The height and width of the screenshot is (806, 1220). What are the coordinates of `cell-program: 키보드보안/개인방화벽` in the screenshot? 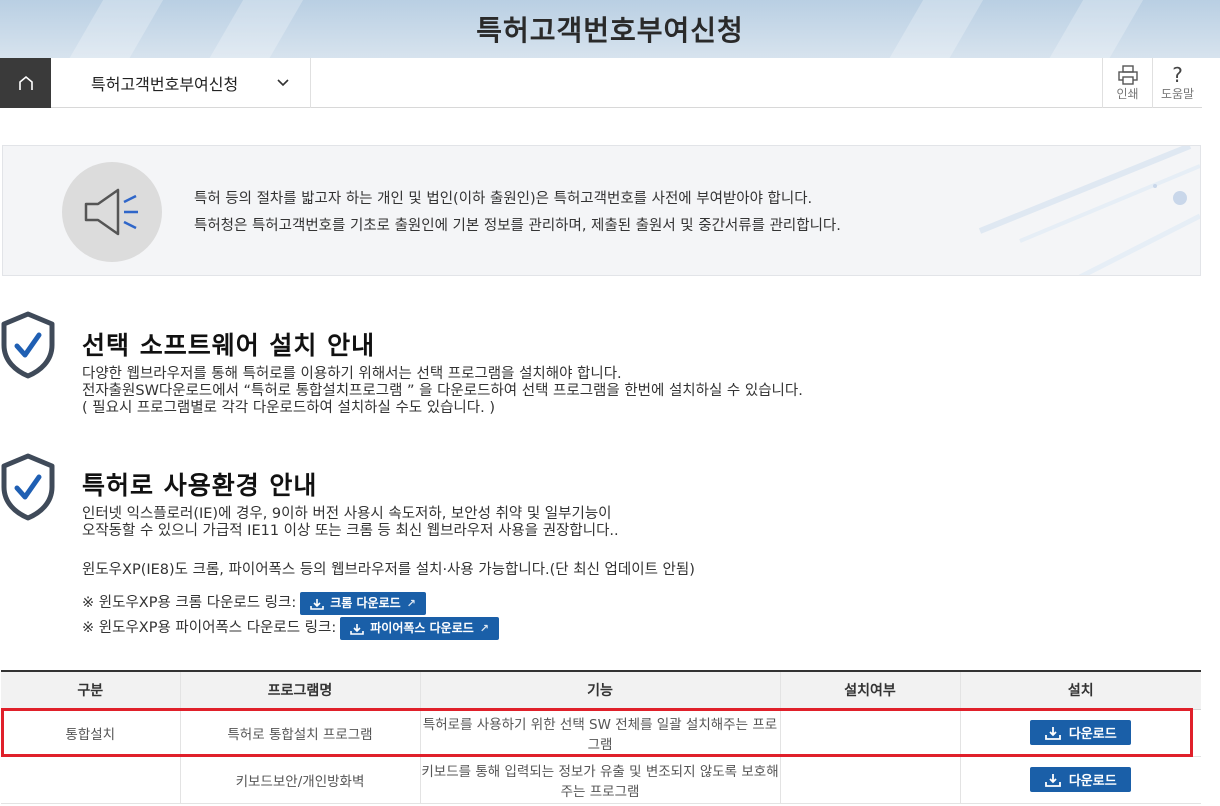 It's located at (300, 780).